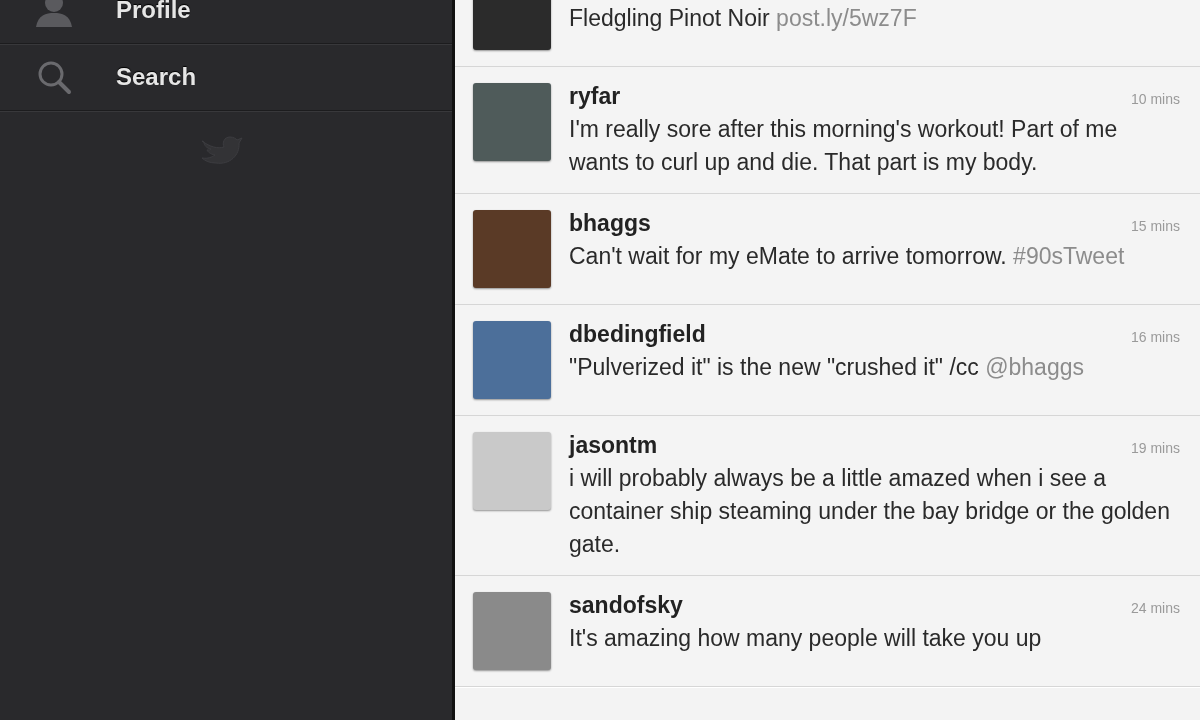  I want to click on sidebar-item: Profile, so click(226, 22).